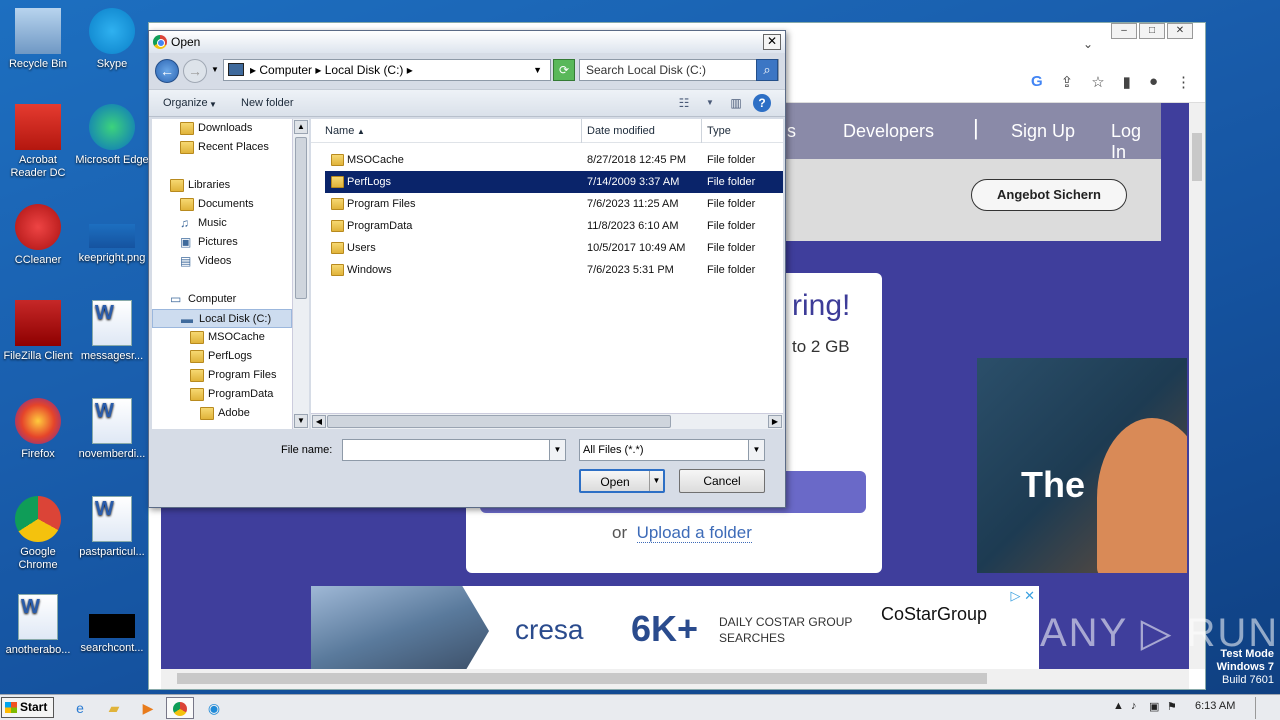 Image resolution: width=1280 pixels, height=720 pixels. I want to click on cancel-button: Cancel, so click(722, 481).